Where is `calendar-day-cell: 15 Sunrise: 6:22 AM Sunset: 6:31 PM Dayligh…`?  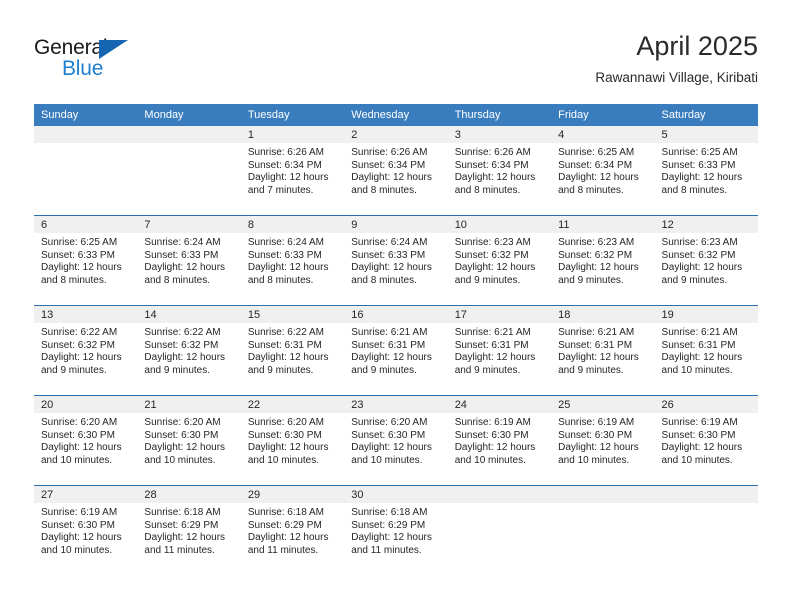 calendar-day-cell: 15 Sunrise: 6:22 AM Sunset: 6:31 PM Dayligh… is located at coordinates (292, 350).